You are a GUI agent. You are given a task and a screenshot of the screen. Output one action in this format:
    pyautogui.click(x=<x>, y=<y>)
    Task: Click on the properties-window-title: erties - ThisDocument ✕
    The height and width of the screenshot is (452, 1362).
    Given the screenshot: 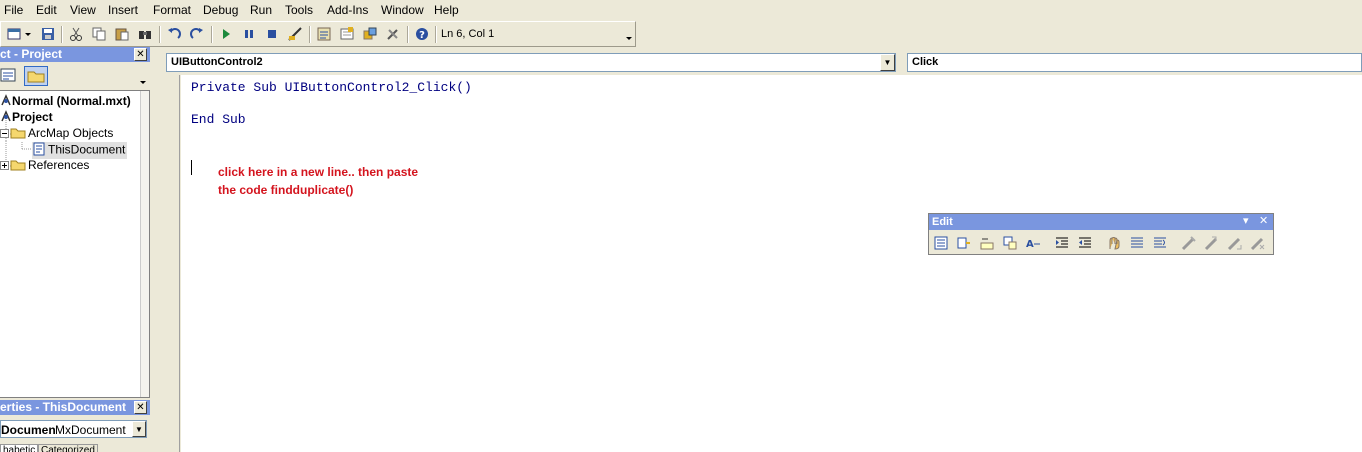 What is the action you would take?
    pyautogui.click(x=75, y=407)
    